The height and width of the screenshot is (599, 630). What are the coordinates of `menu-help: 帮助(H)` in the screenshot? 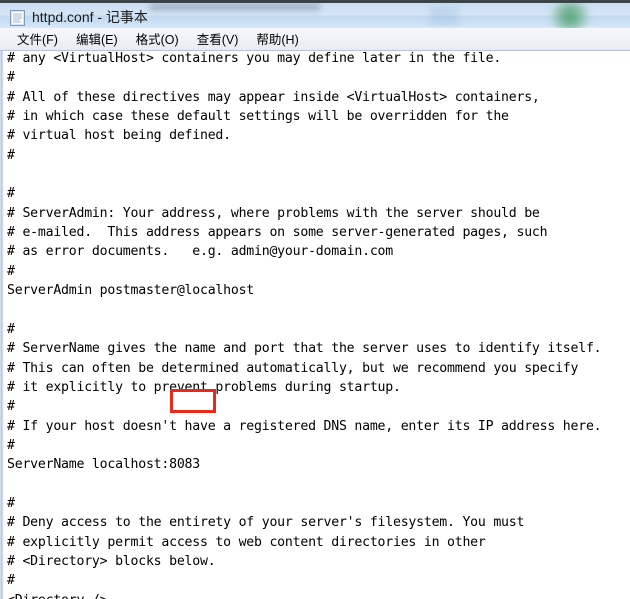 It's located at (277, 39).